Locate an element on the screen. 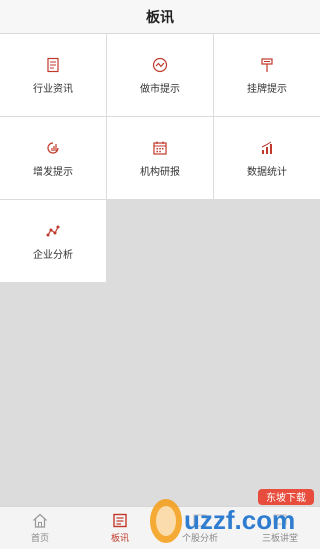  grid-item-label: 行业资讯 is located at coordinates (53, 89).